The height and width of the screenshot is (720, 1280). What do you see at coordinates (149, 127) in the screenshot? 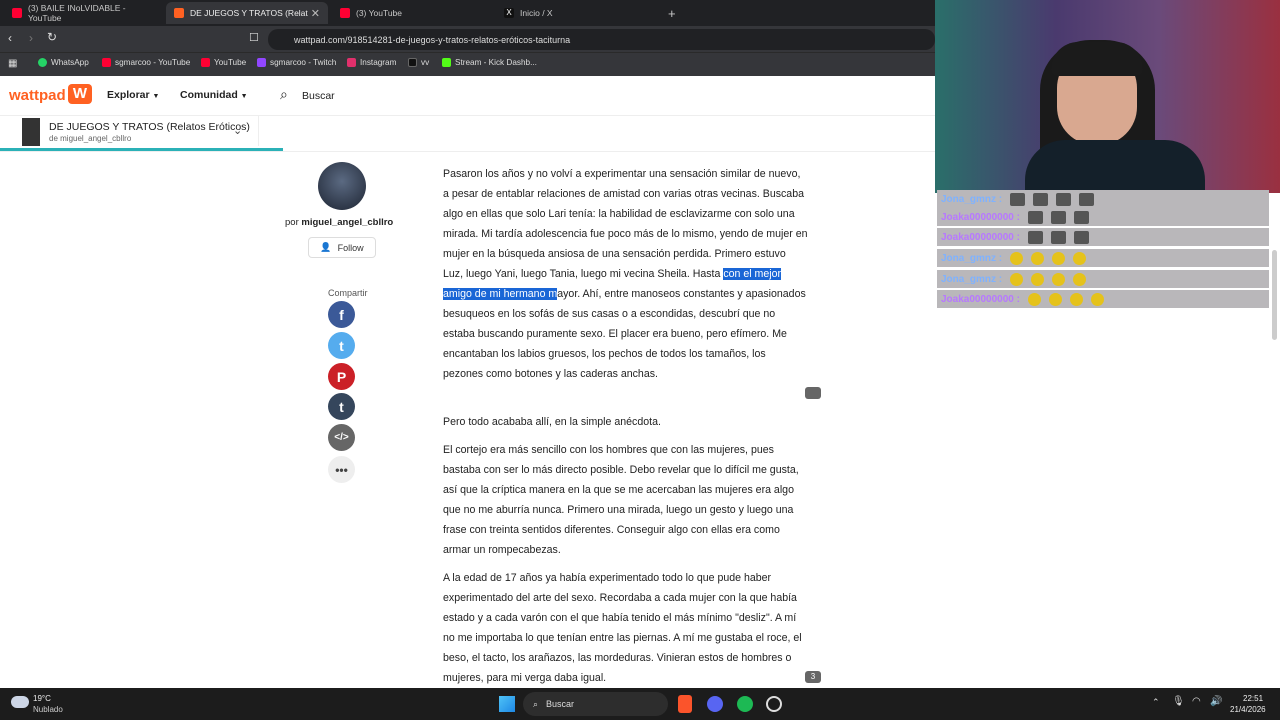
I see `story-title: DE JUEGOS Y TRATOS (Relatos Eróticos)` at bounding box center [149, 127].